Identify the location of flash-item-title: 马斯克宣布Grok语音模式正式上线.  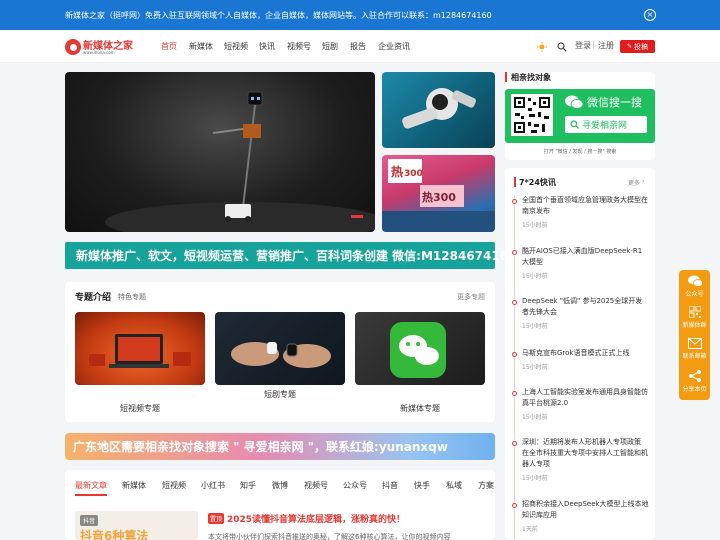
(585, 353).